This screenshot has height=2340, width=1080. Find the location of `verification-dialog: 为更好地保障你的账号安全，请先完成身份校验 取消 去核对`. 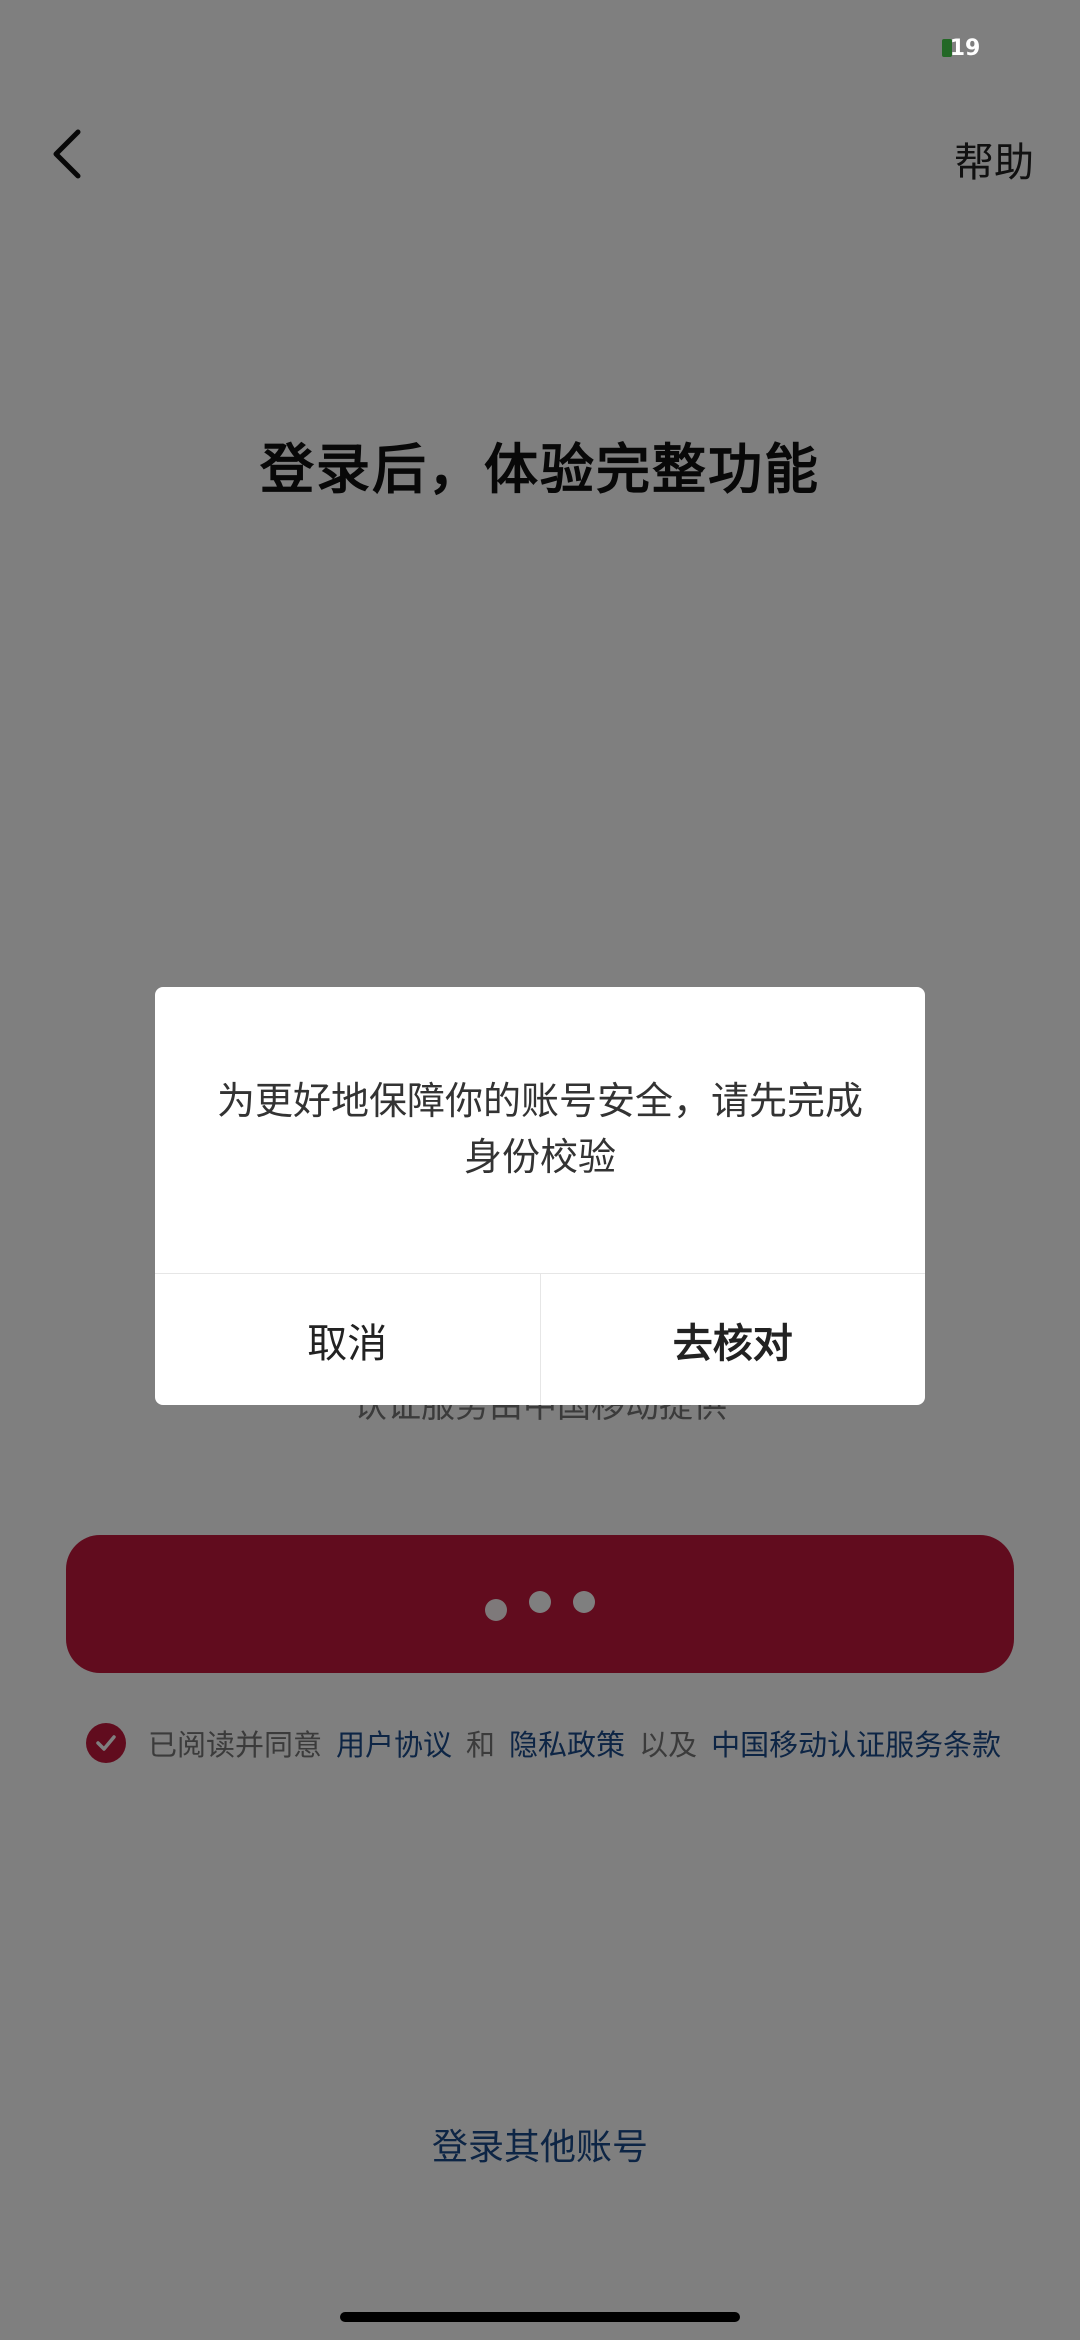

verification-dialog: 为更好地保障你的账号安全，请先完成身份校验 取消 去核对 is located at coordinates (540, 1196).